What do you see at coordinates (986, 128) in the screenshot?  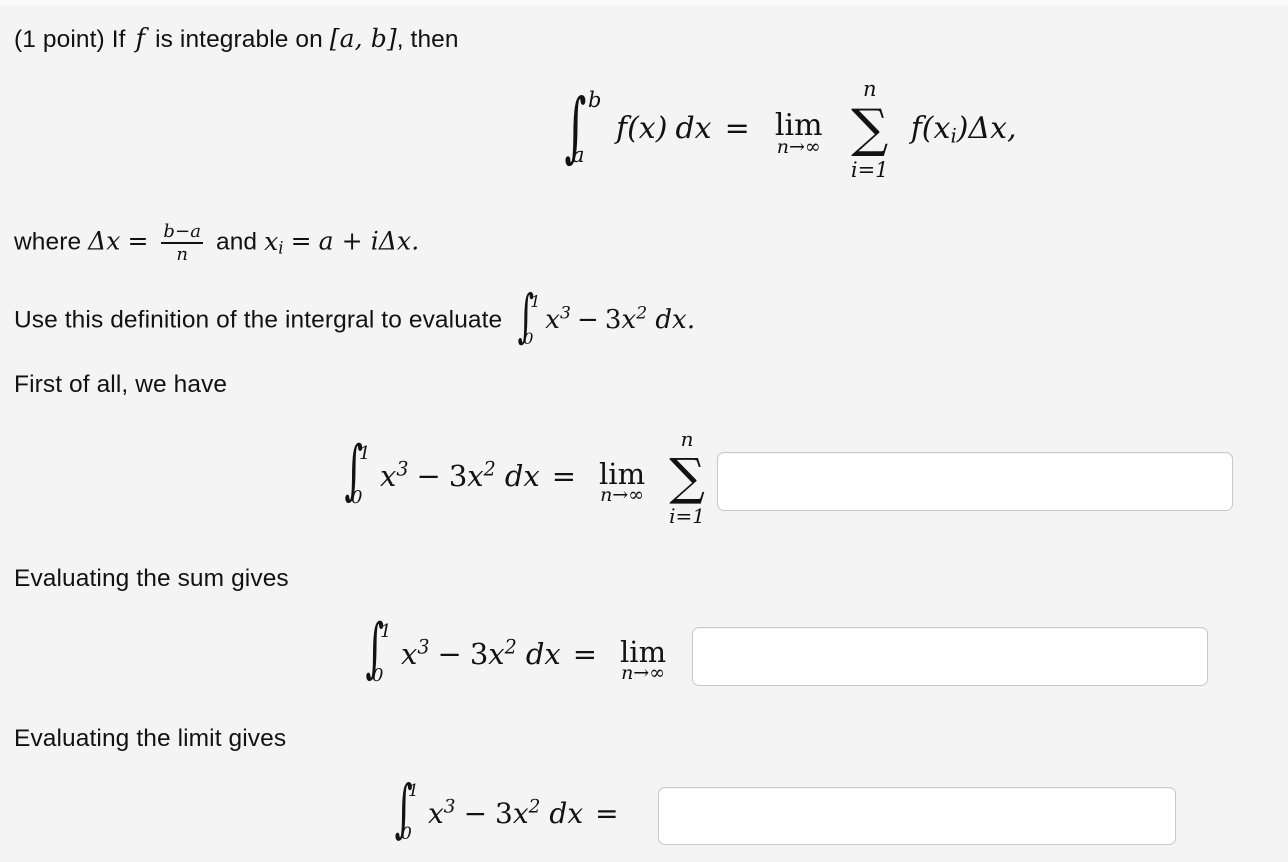 I see `summand-close-deltax: )Δx,` at bounding box center [986, 128].